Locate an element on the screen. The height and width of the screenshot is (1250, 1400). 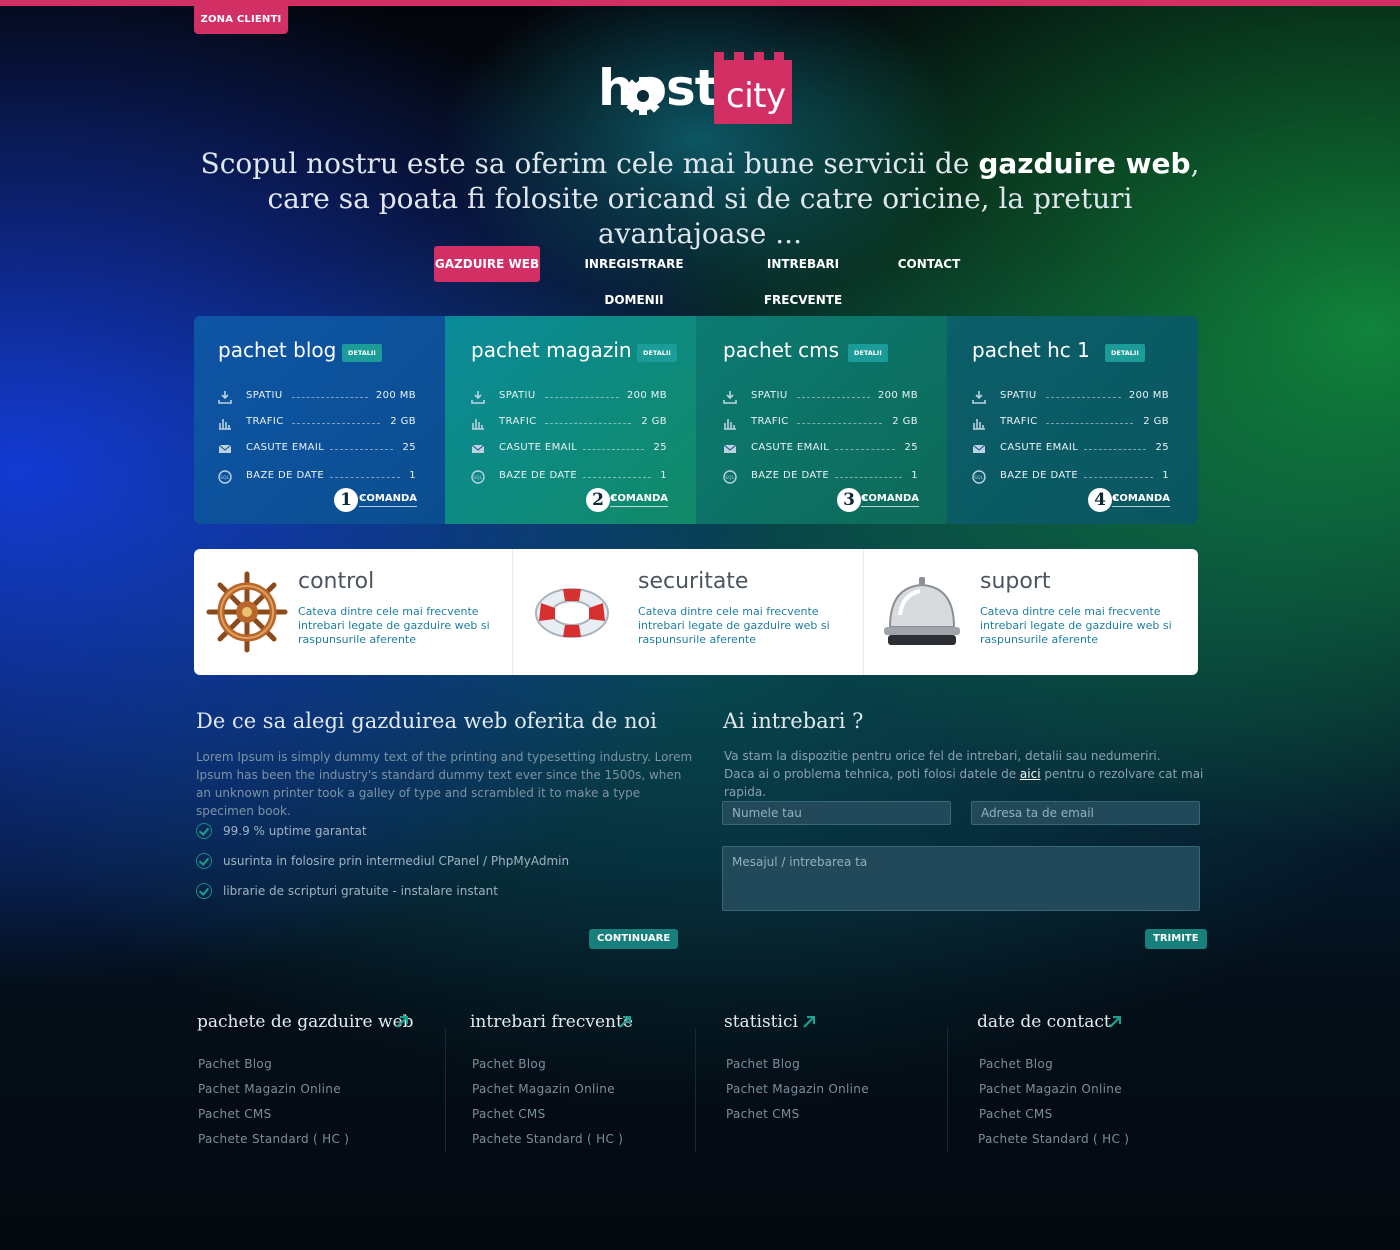
continue-button: CONTINUARE is located at coordinates (634, 939).